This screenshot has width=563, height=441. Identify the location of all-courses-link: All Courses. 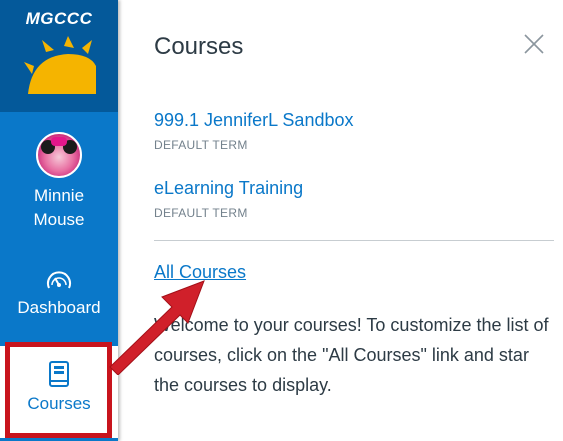
(200, 272).